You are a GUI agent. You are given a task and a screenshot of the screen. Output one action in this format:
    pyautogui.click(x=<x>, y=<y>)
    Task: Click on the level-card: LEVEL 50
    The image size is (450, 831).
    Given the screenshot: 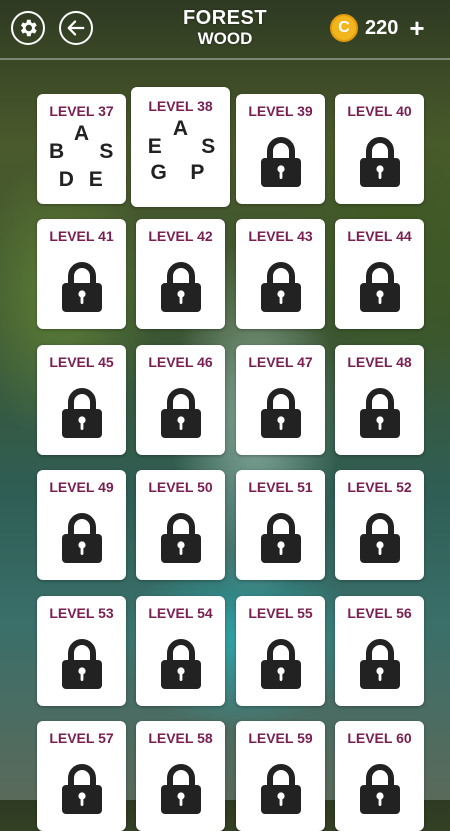 What is the action you would take?
    pyautogui.click(x=180, y=525)
    